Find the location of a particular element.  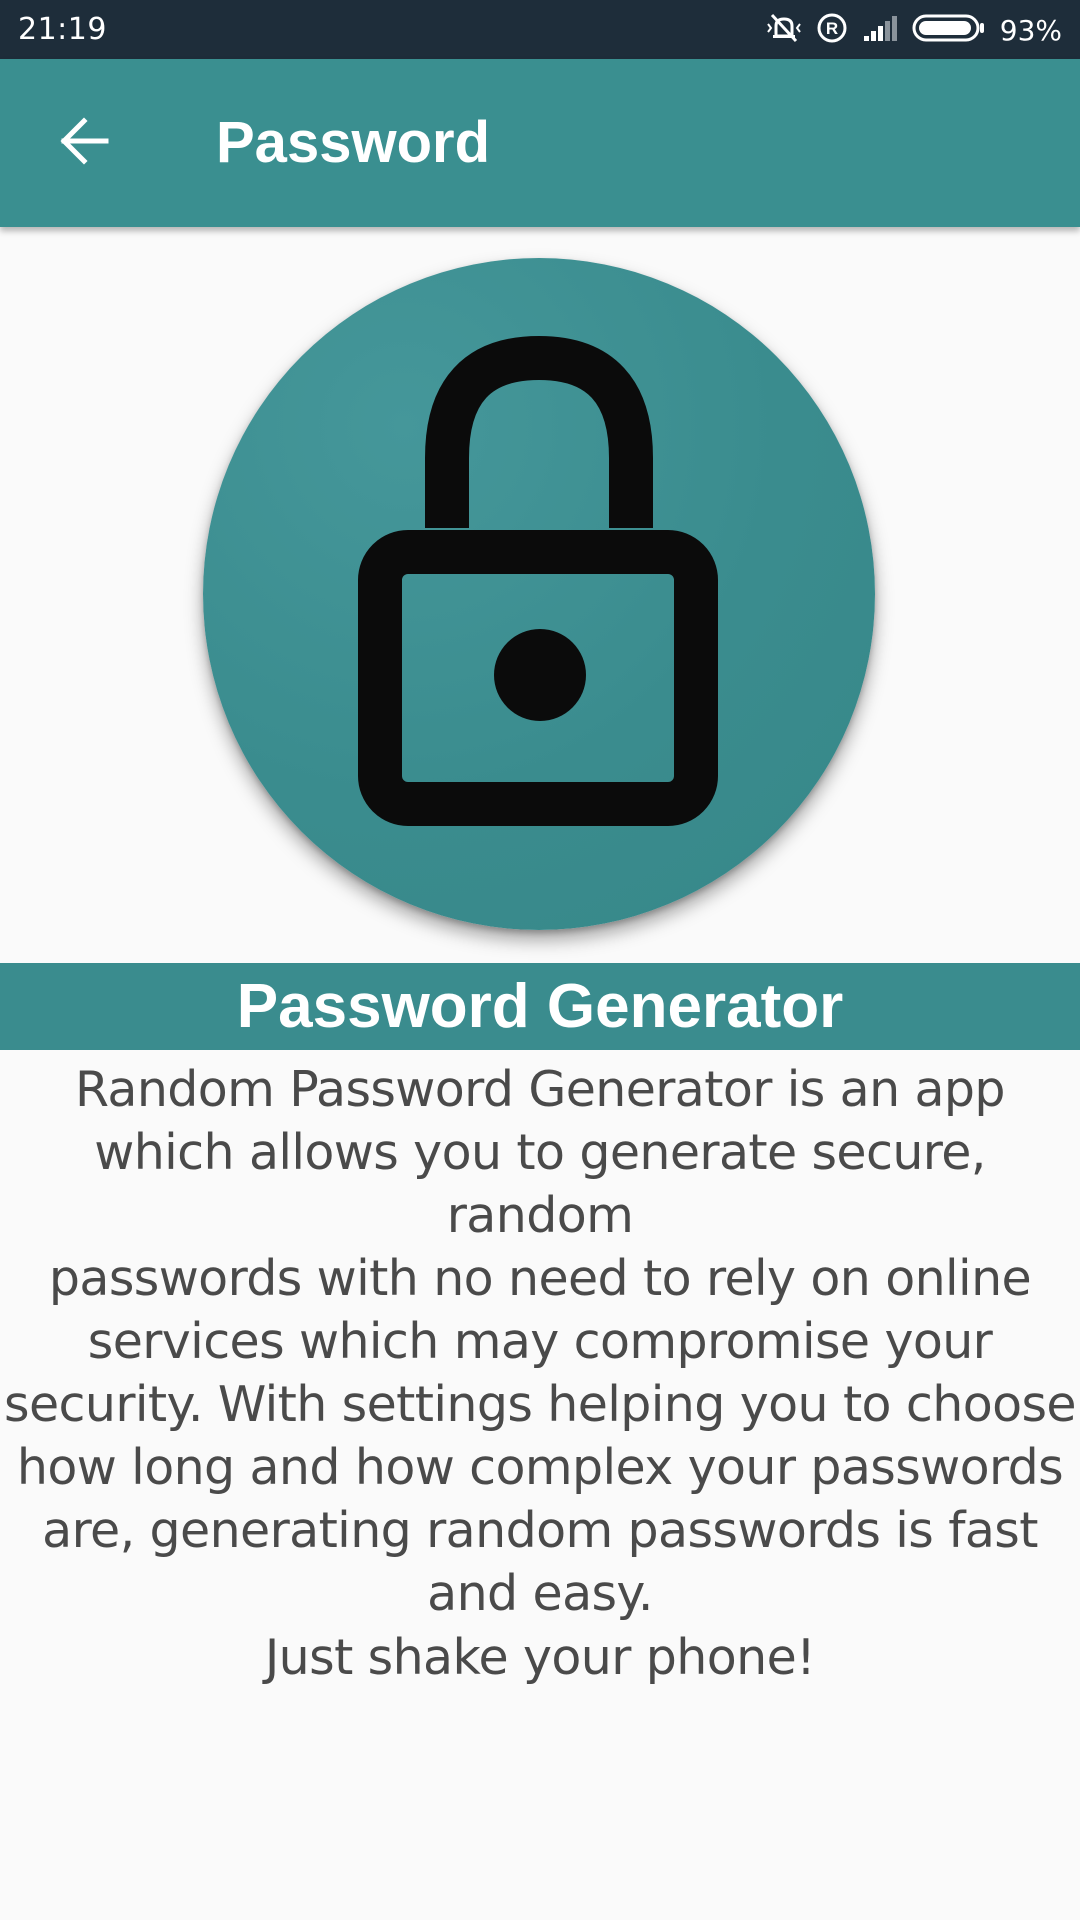

page-title: Password is located at coordinates (353, 142).